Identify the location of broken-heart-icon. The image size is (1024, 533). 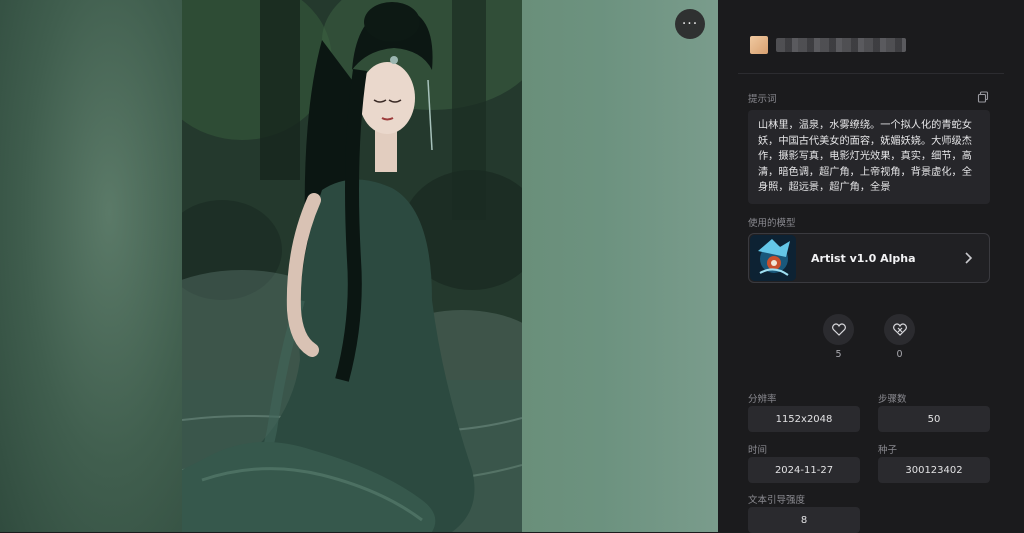
(899, 329).